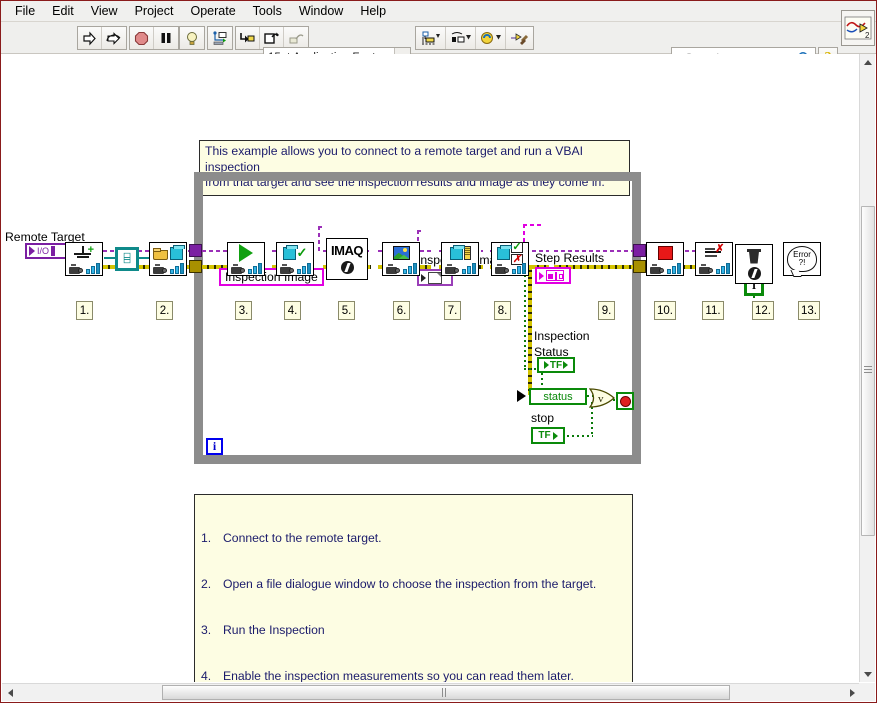  Describe the element at coordinates (867, 35) in the screenshot. I see `svg-text: 2` at that location.